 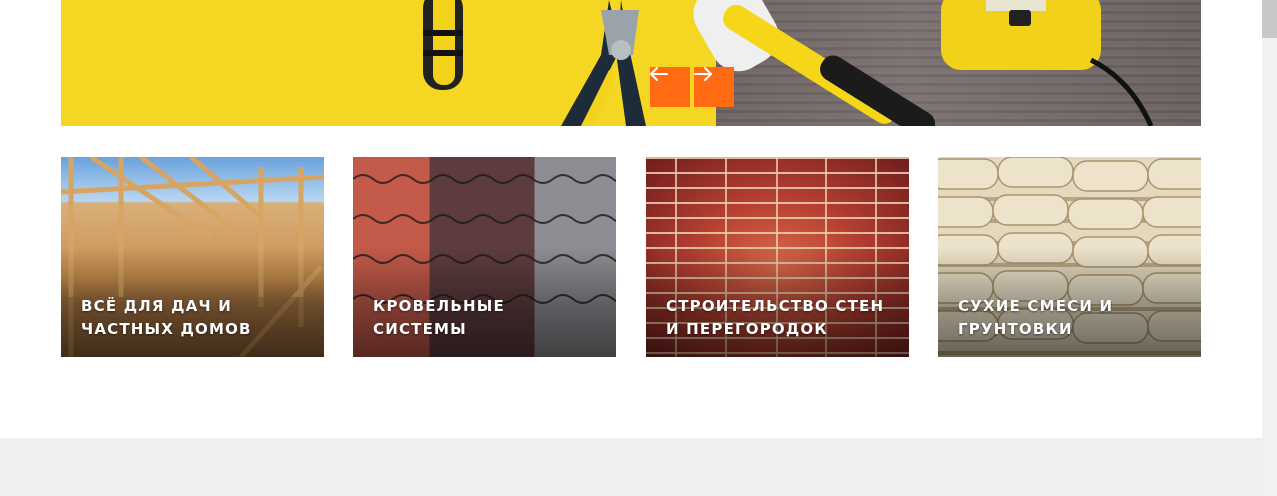 What do you see at coordinates (775, 306) in the screenshot?
I see `category-title-line1: Строительство стен` at bounding box center [775, 306].